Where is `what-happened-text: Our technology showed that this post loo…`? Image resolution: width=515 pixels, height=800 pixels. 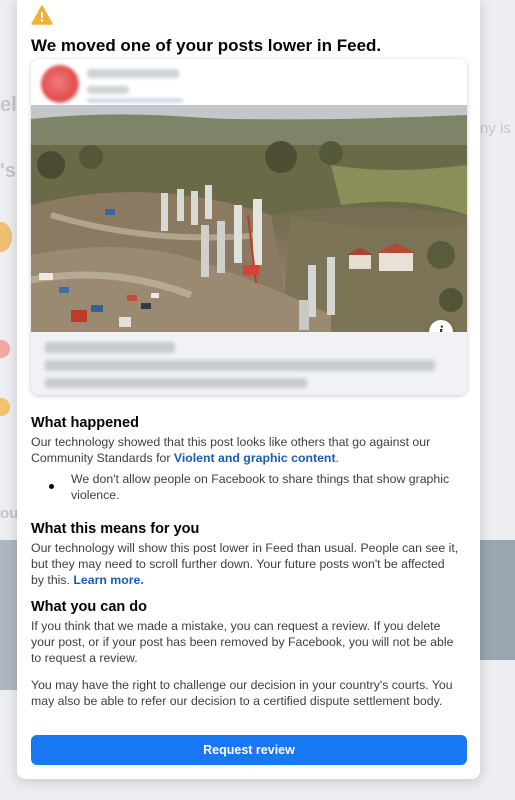 what-happened-text: Our technology showed that this post loo… is located at coordinates (246, 450).